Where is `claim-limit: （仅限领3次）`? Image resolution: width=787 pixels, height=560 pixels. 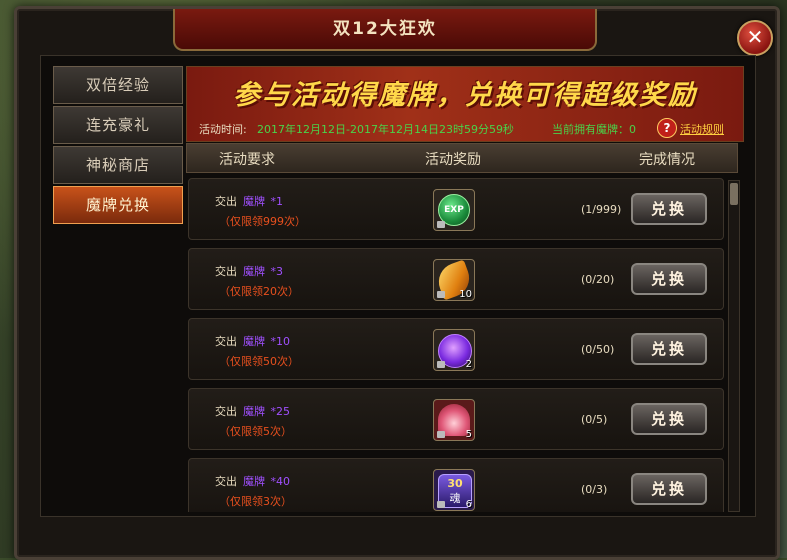
claim-limit: （仅限领3次） is located at coordinates (255, 501).